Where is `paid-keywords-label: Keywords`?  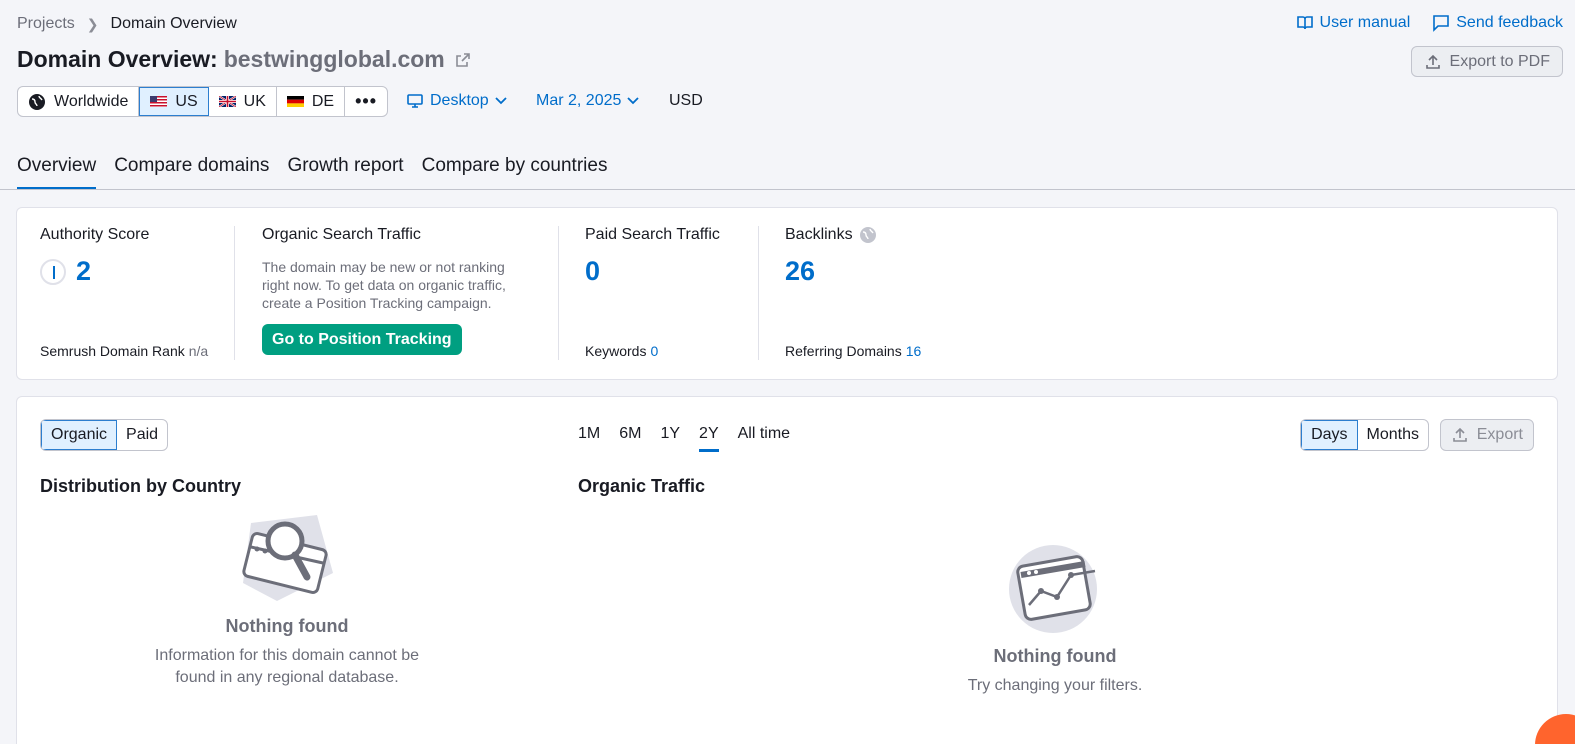 paid-keywords-label: Keywords is located at coordinates (616, 351).